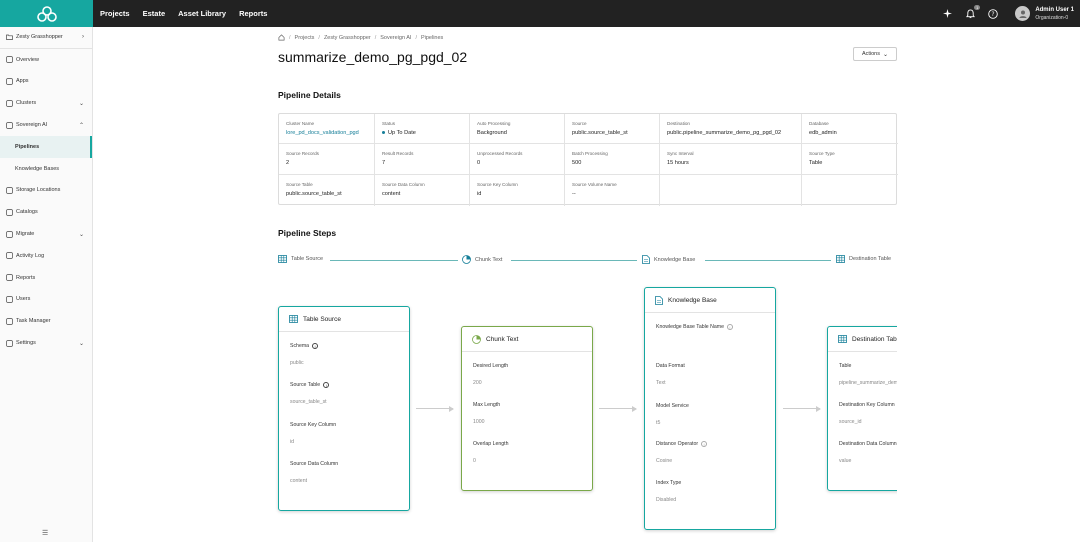 This screenshot has height=542, width=1080. I want to click on status-text: Up To Date, so click(402, 133).